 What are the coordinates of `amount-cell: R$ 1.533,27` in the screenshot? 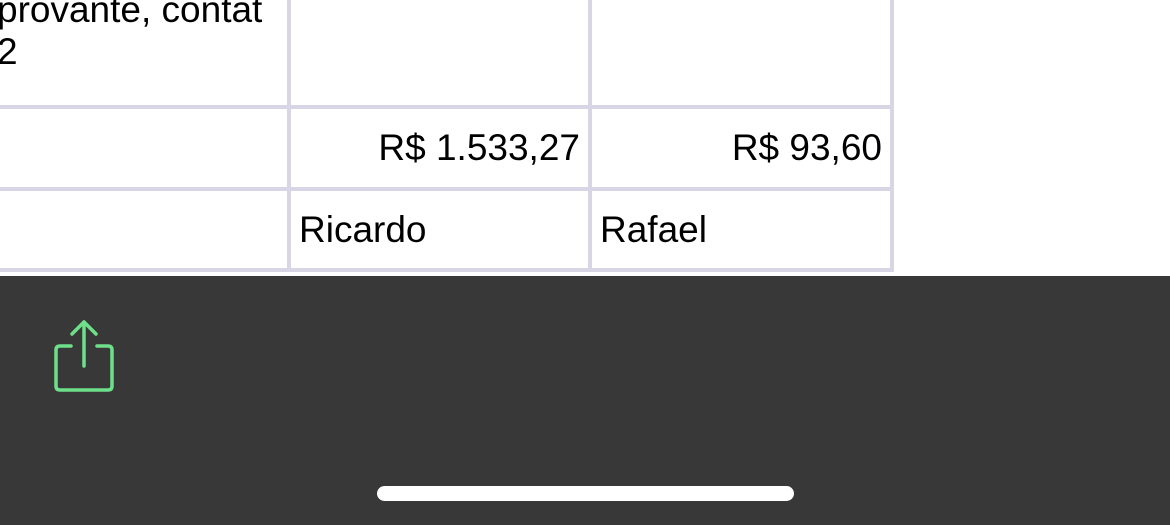 It's located at (439, 148).